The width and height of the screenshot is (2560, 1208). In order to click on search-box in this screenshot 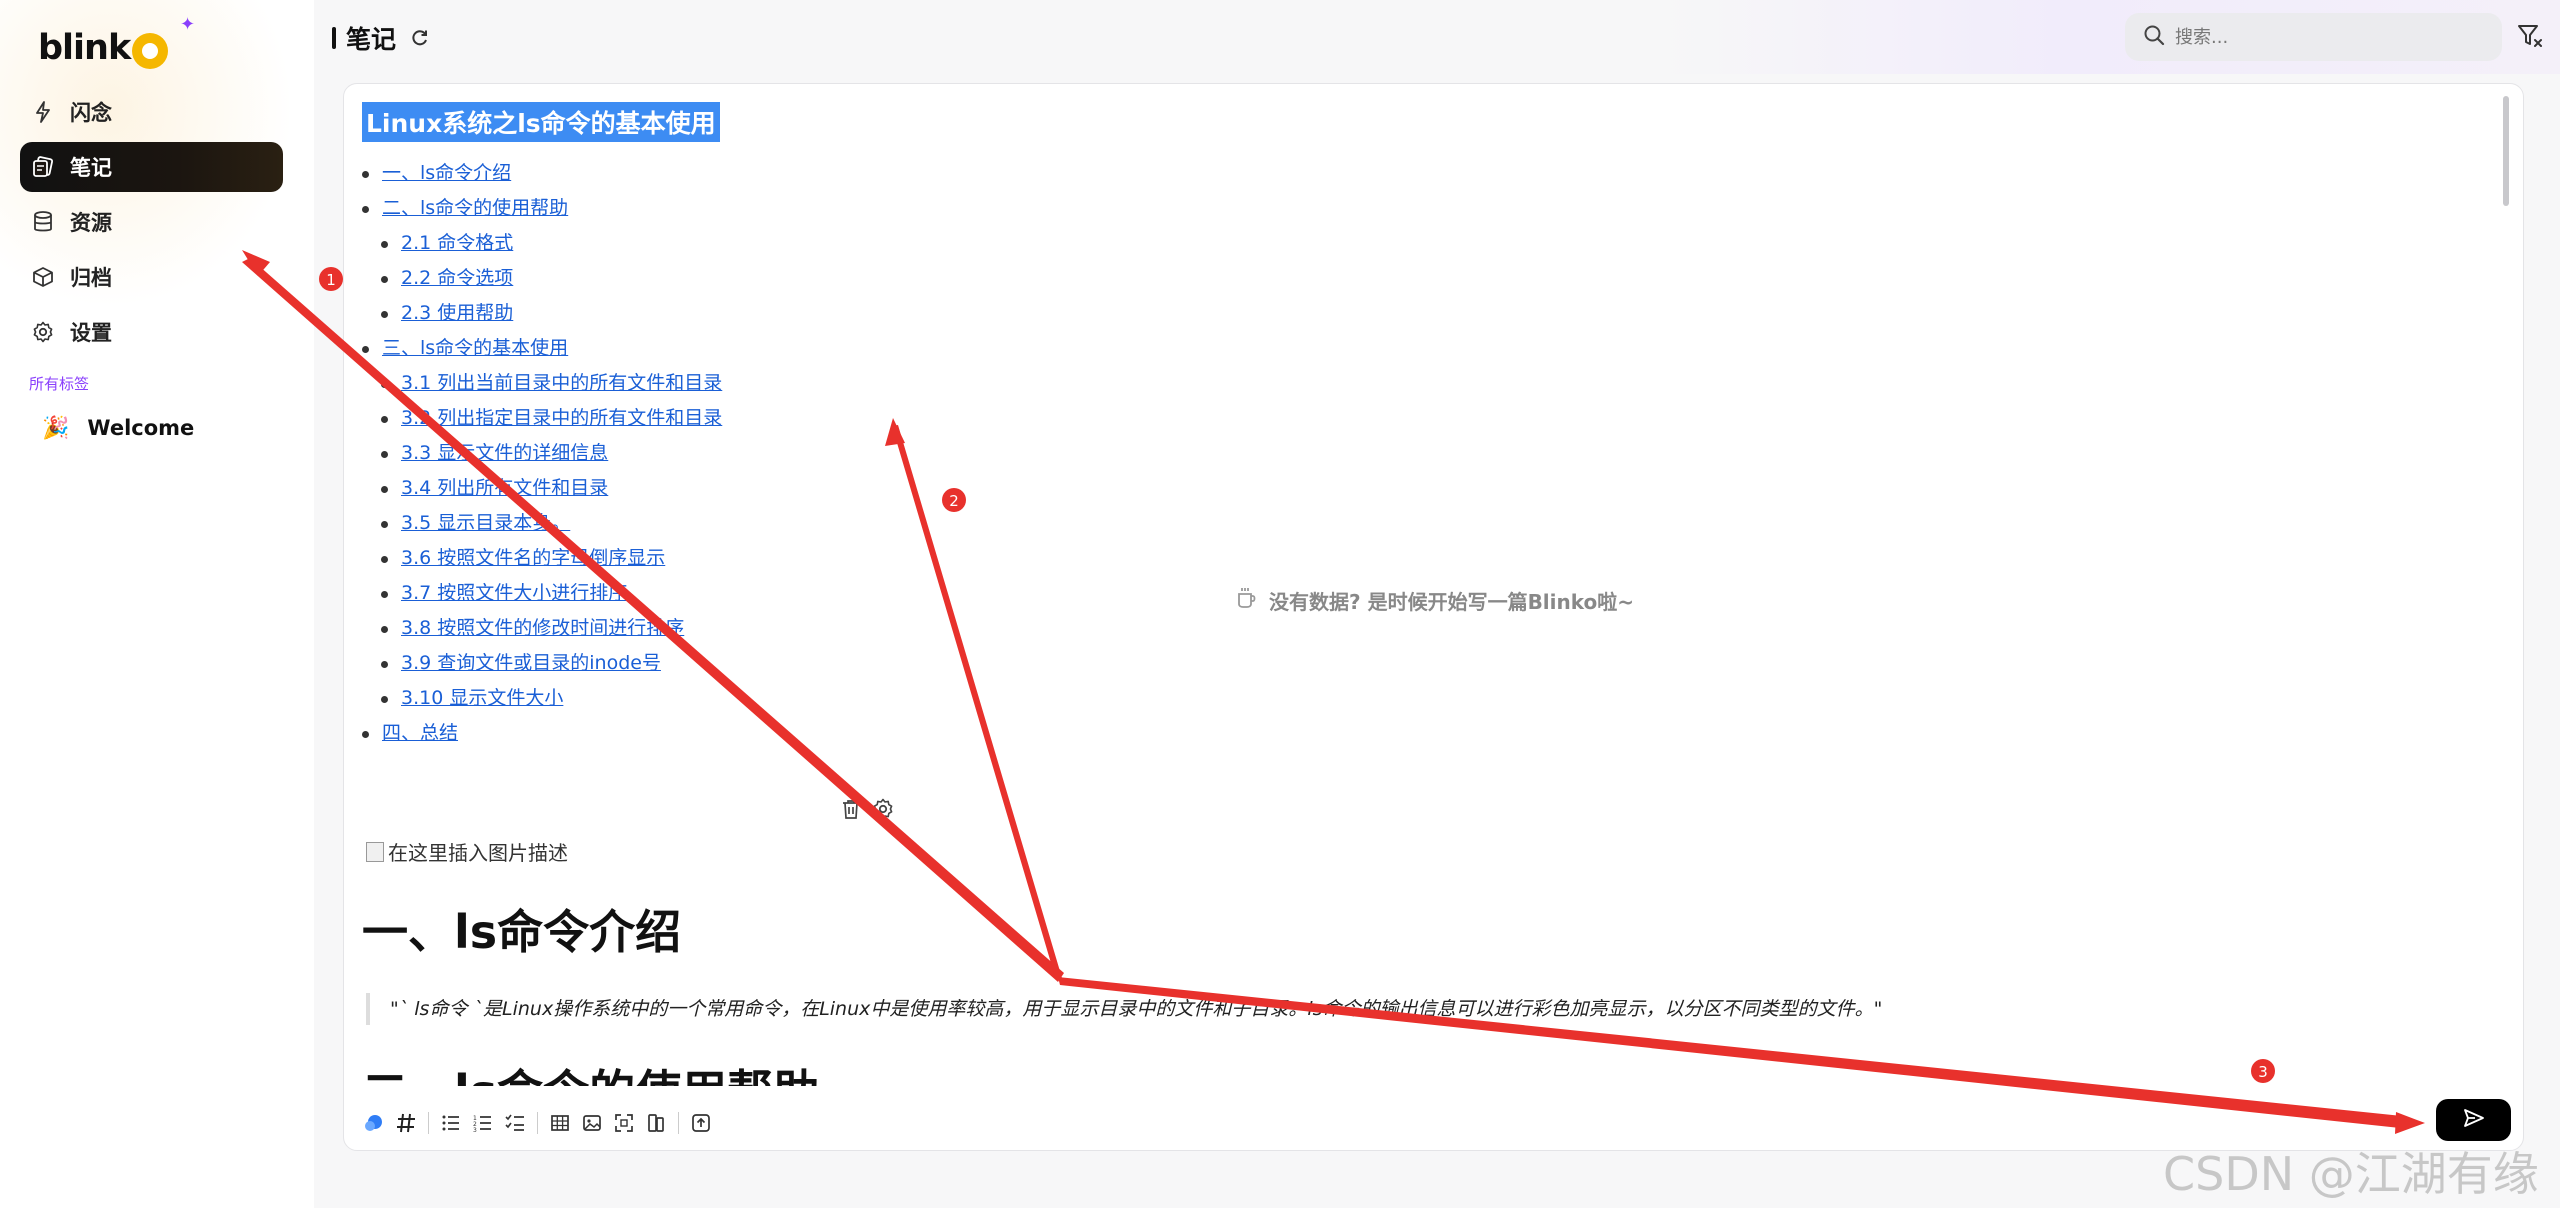, I will do `click(2313, 37)`.